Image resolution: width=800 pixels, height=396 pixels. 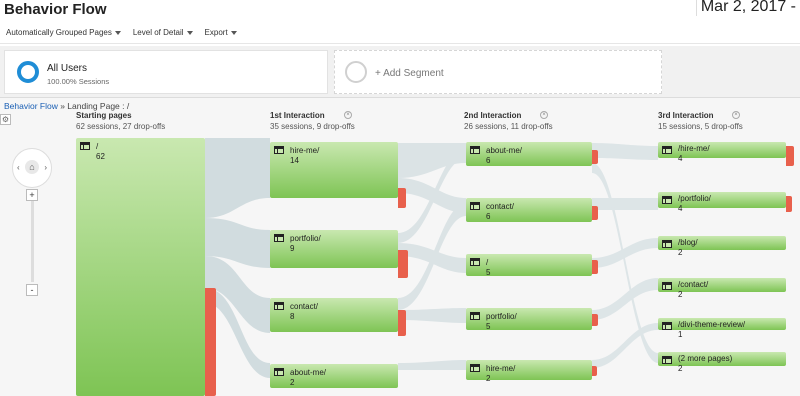 What do you see at coordinates (529, 154) in the screenshot?
I see `node-second-about-me: about-me/ 6` at bounding box center [529, 154].